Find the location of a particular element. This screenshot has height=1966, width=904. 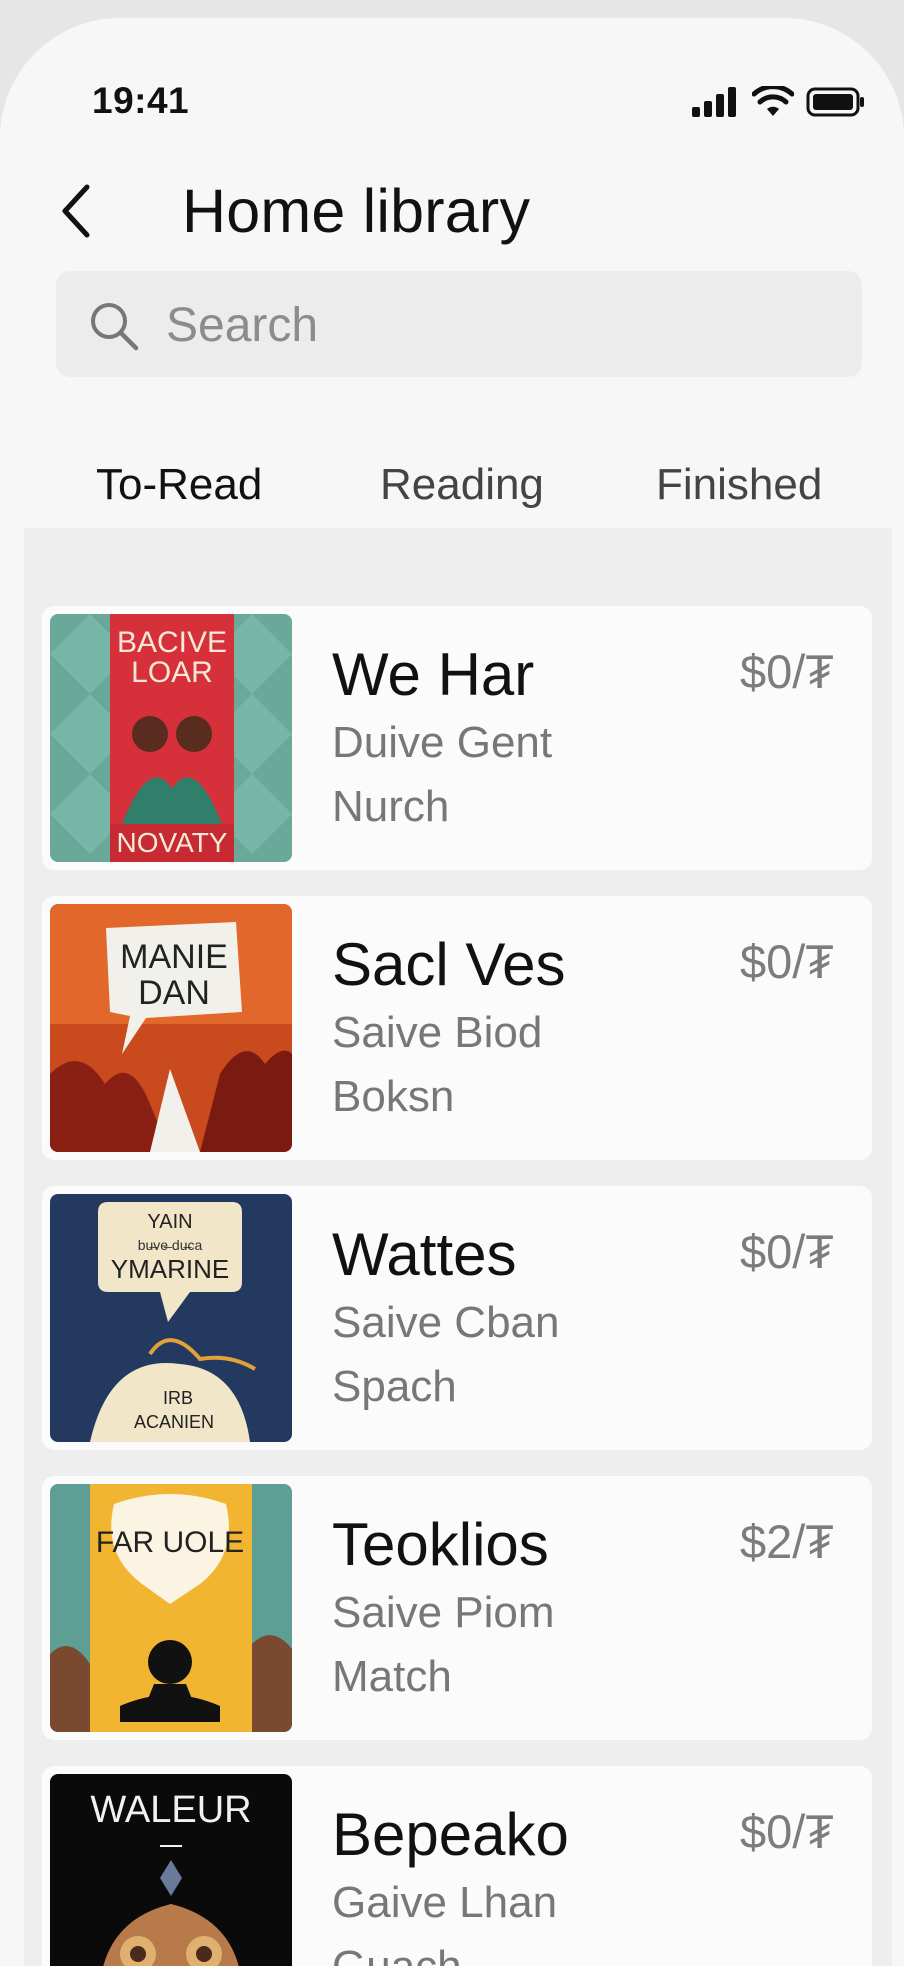

book-card: FAR UOLE Teoklios Saive Piom Match $2/₮ is located at coordinates (457, 1608).